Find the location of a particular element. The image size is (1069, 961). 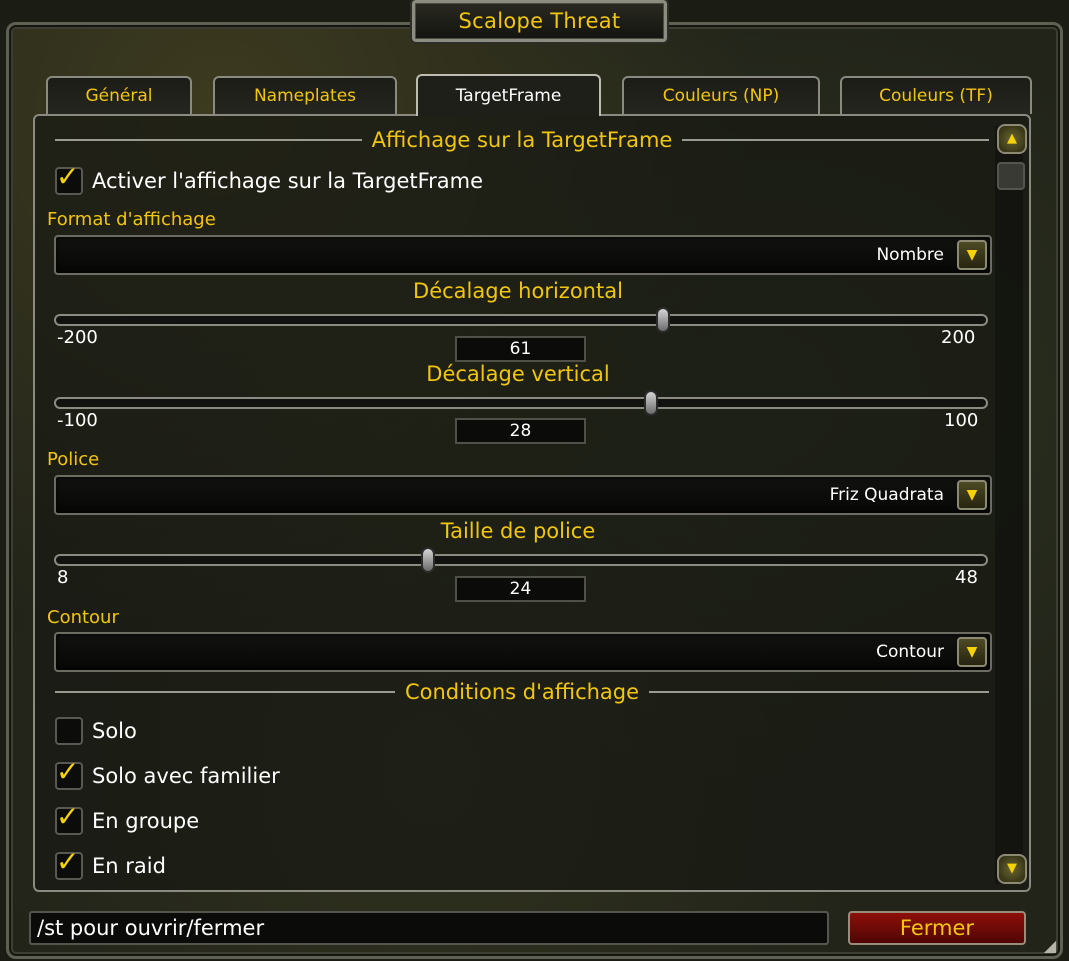

checkbox-label: Solo avec familier is located at coordinates (186, 776).